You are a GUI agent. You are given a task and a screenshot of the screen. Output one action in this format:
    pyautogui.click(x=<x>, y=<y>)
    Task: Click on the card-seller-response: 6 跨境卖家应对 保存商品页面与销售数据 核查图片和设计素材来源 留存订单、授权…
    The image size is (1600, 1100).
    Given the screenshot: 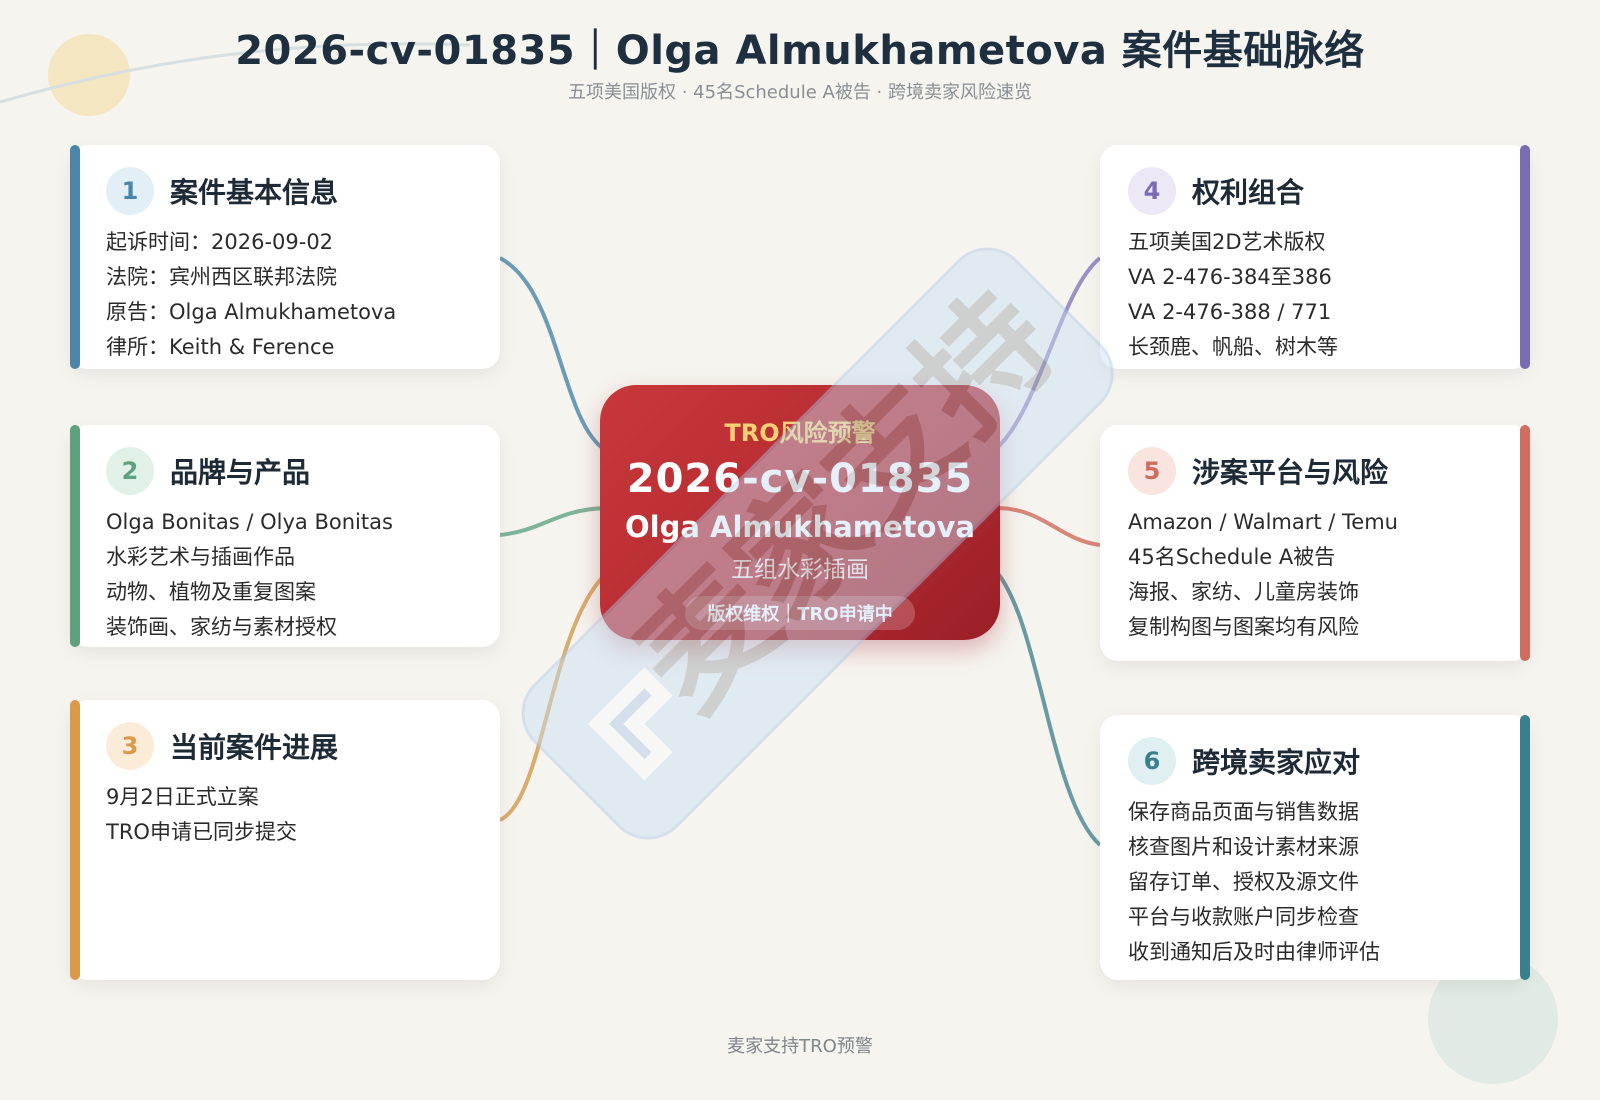 What is the action you would take?
    pyautogui.click(x=1315, y=847)
    